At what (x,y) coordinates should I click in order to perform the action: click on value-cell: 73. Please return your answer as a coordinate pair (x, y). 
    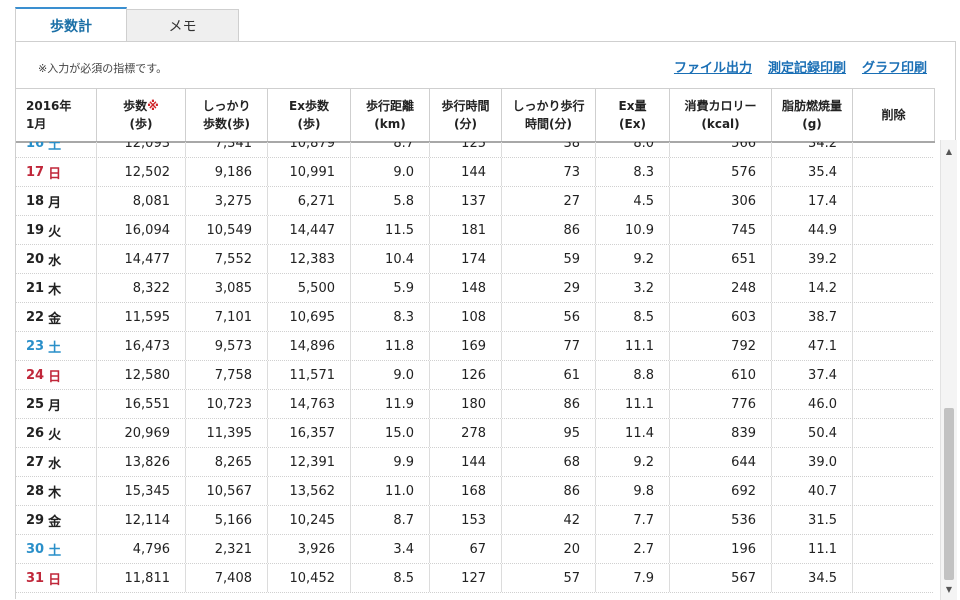
    Looking at the image, I should click on (549, 172).